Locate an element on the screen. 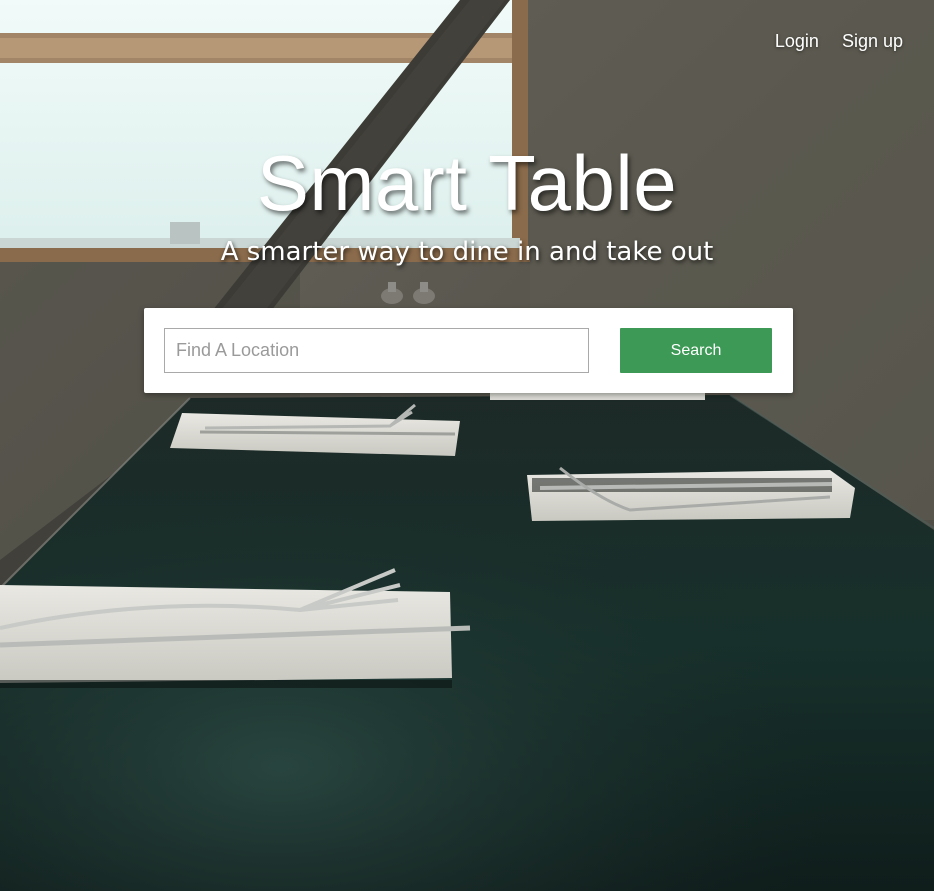 The image size is (934, 891). signup-link: Sign up is located at coordinates (872, 41).